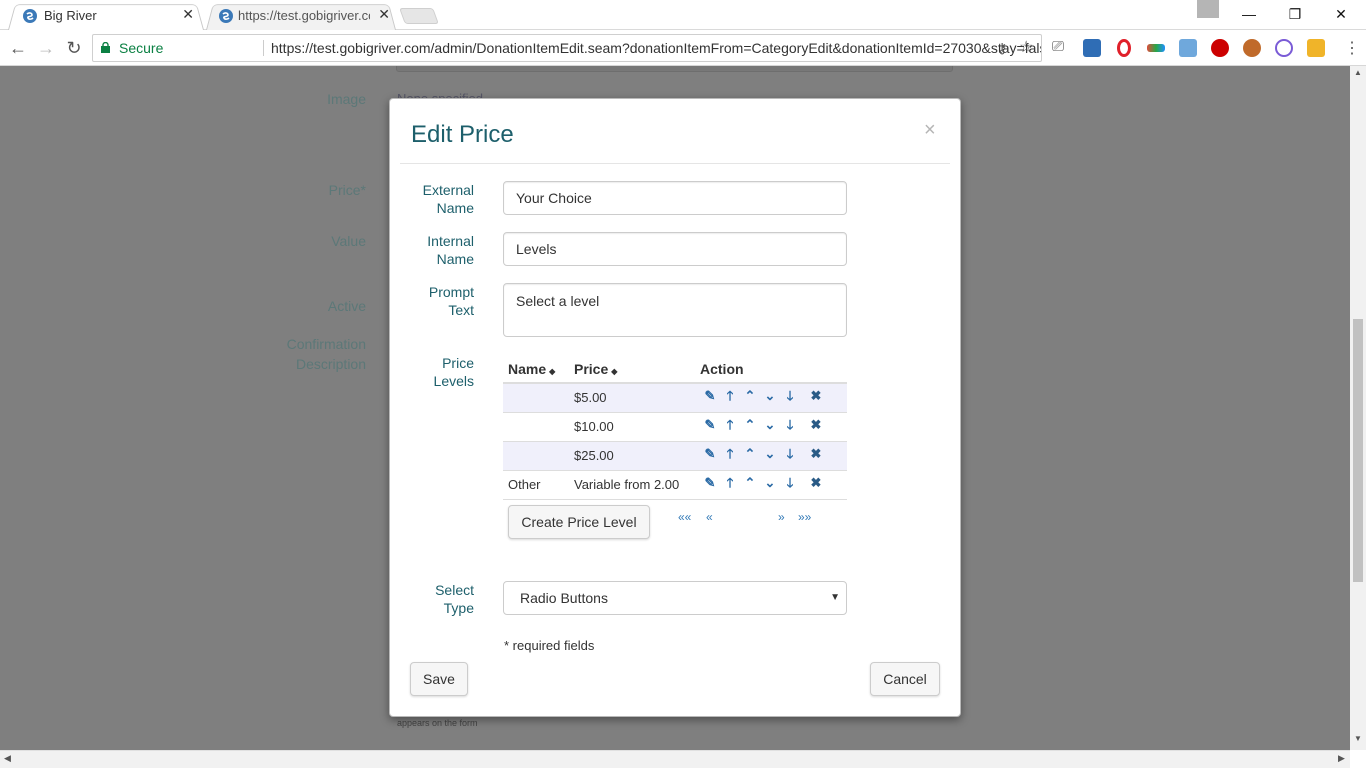 This screenshot has width=1366, height=768. Describe the element at coordinates (437, 723) in the screenshot. I see `footnote: appears on the form` at that location.